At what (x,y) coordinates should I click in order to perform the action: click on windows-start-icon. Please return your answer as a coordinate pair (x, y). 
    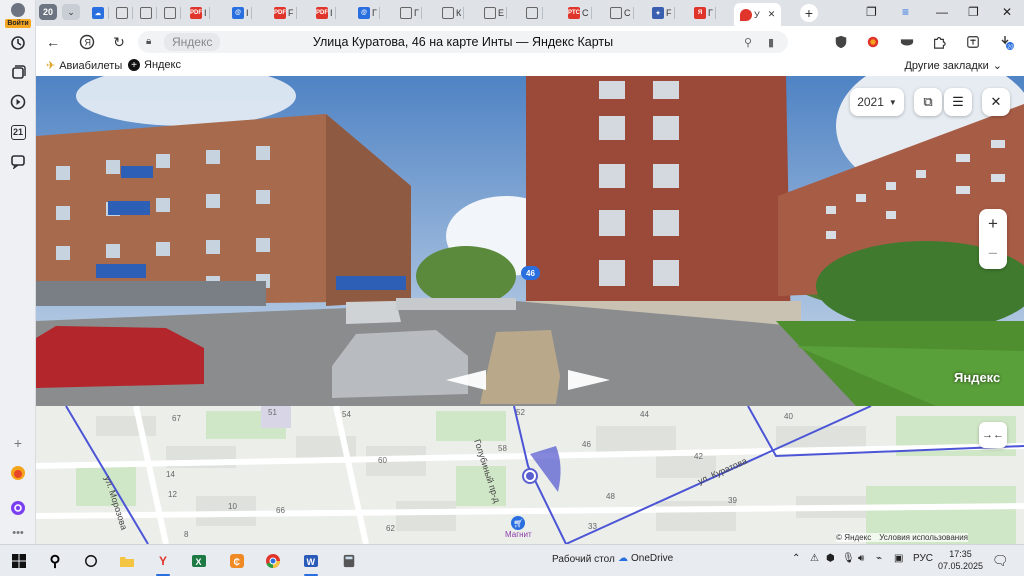
    Looking at the image, I should click on (19, 561).